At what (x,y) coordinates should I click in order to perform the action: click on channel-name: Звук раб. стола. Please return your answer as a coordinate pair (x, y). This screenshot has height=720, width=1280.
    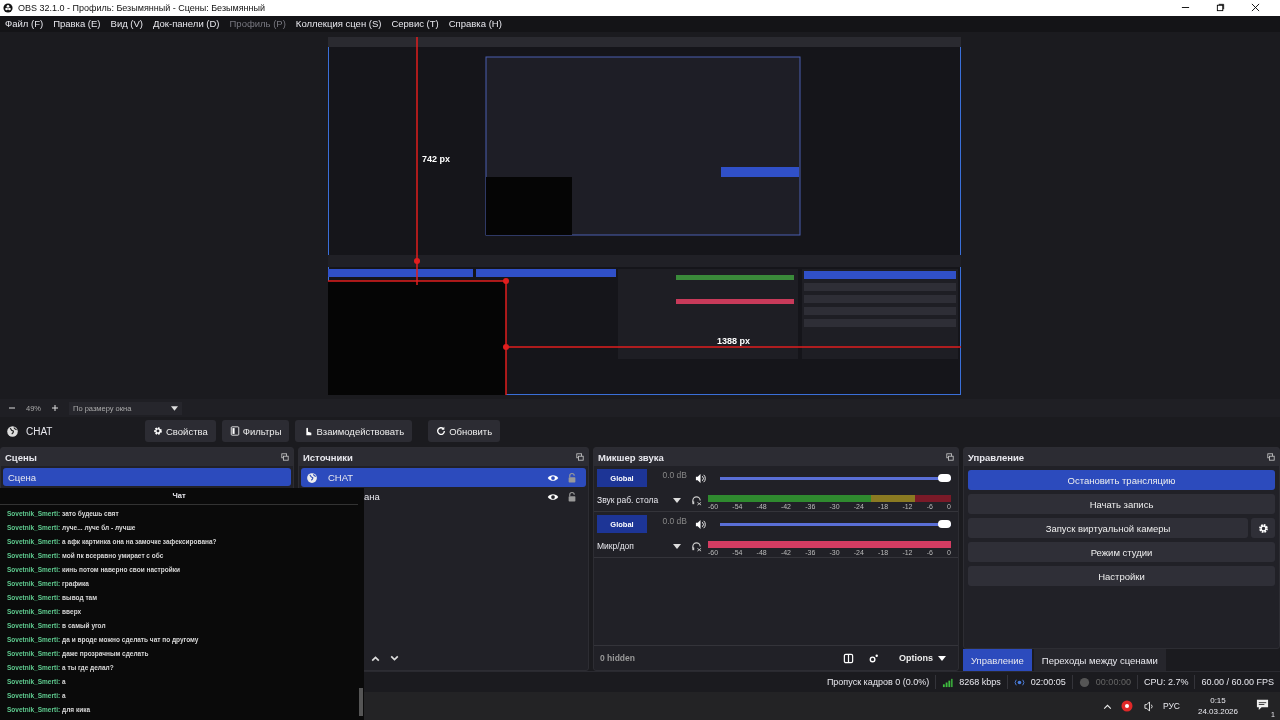
    Looking at the image, I should click on (628, 500).